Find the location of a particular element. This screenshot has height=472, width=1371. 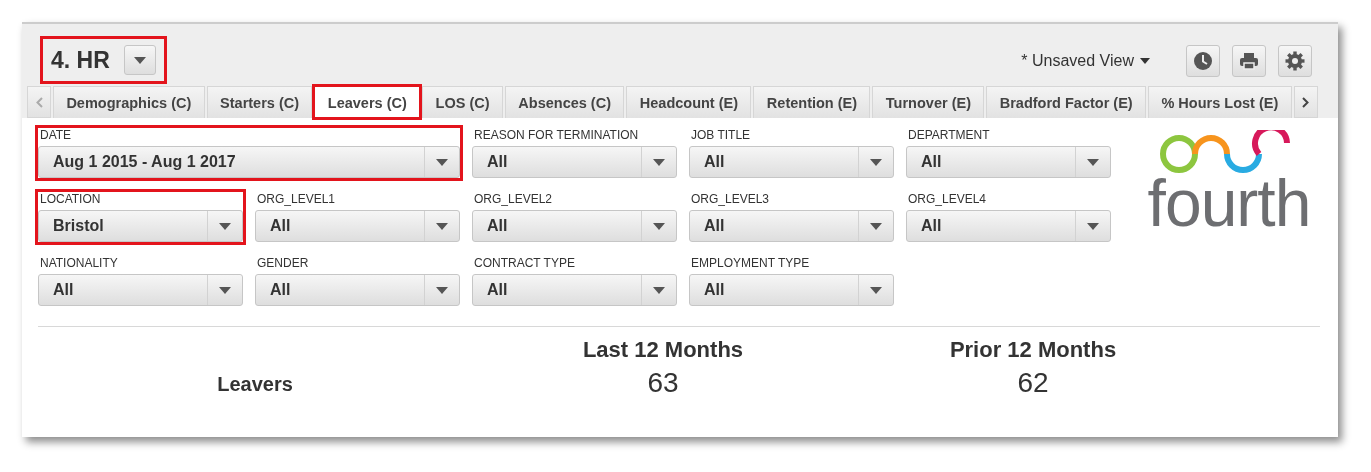

tab: Turnover (E) is located at coordinates (928, 102).